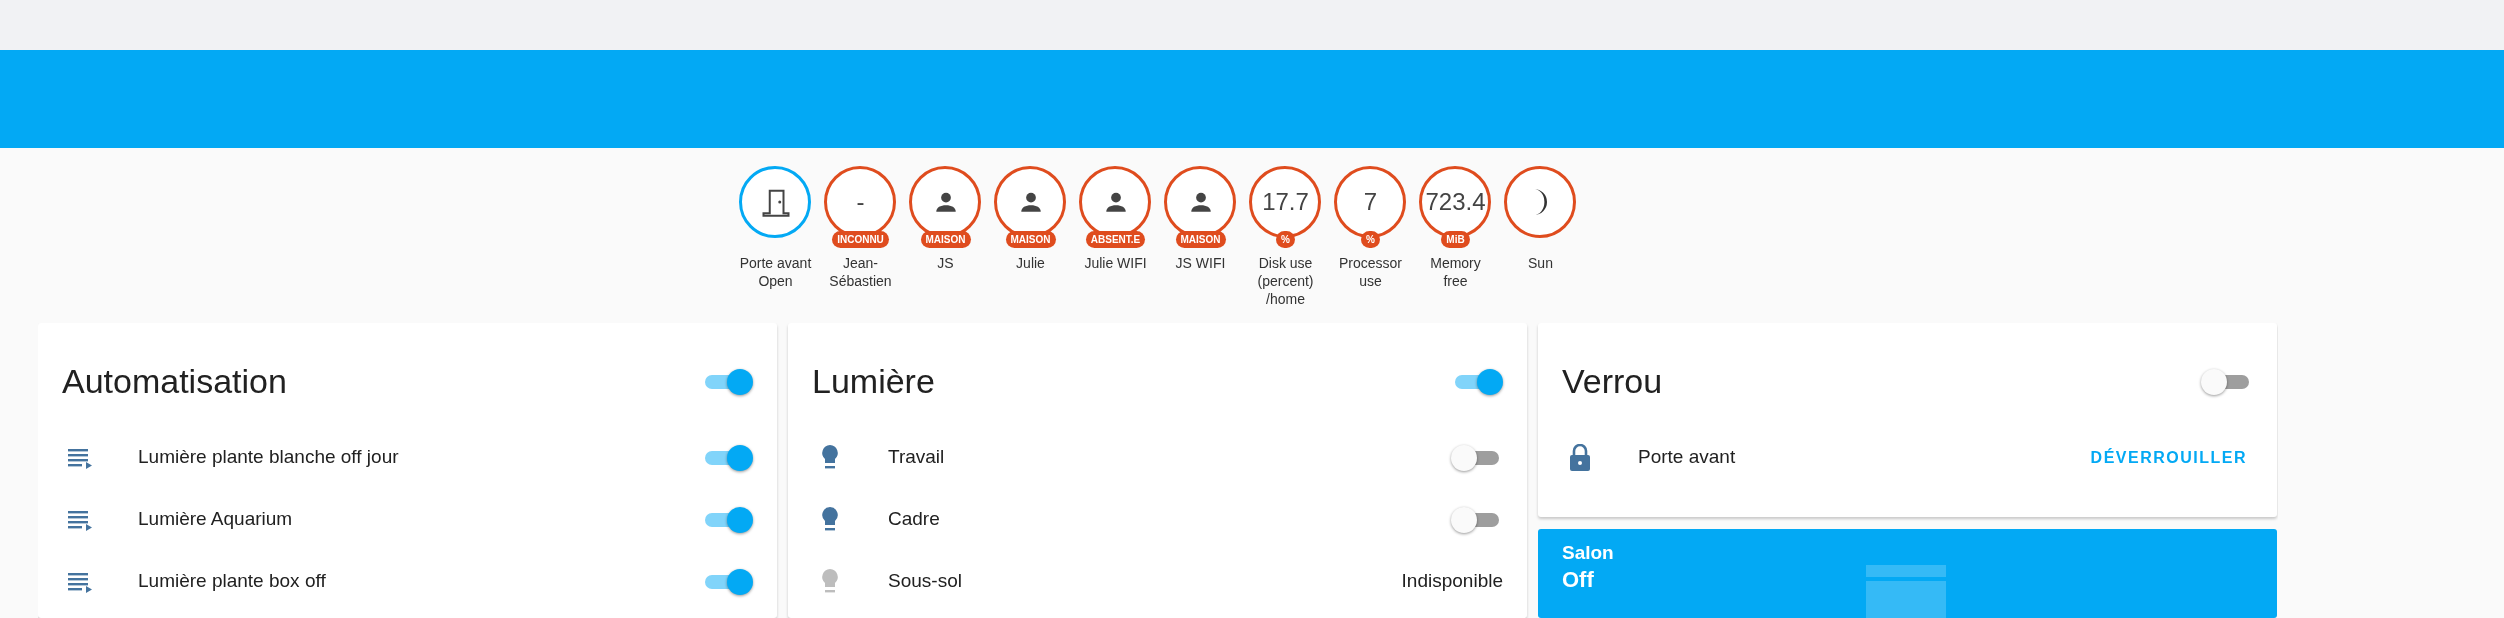 This screenshot has height=618, width=2504. What do you see at coordinates (1907, 573) in the screenshot?
I see `scene-card: Salon Off` at bounding box center [1907, 573].